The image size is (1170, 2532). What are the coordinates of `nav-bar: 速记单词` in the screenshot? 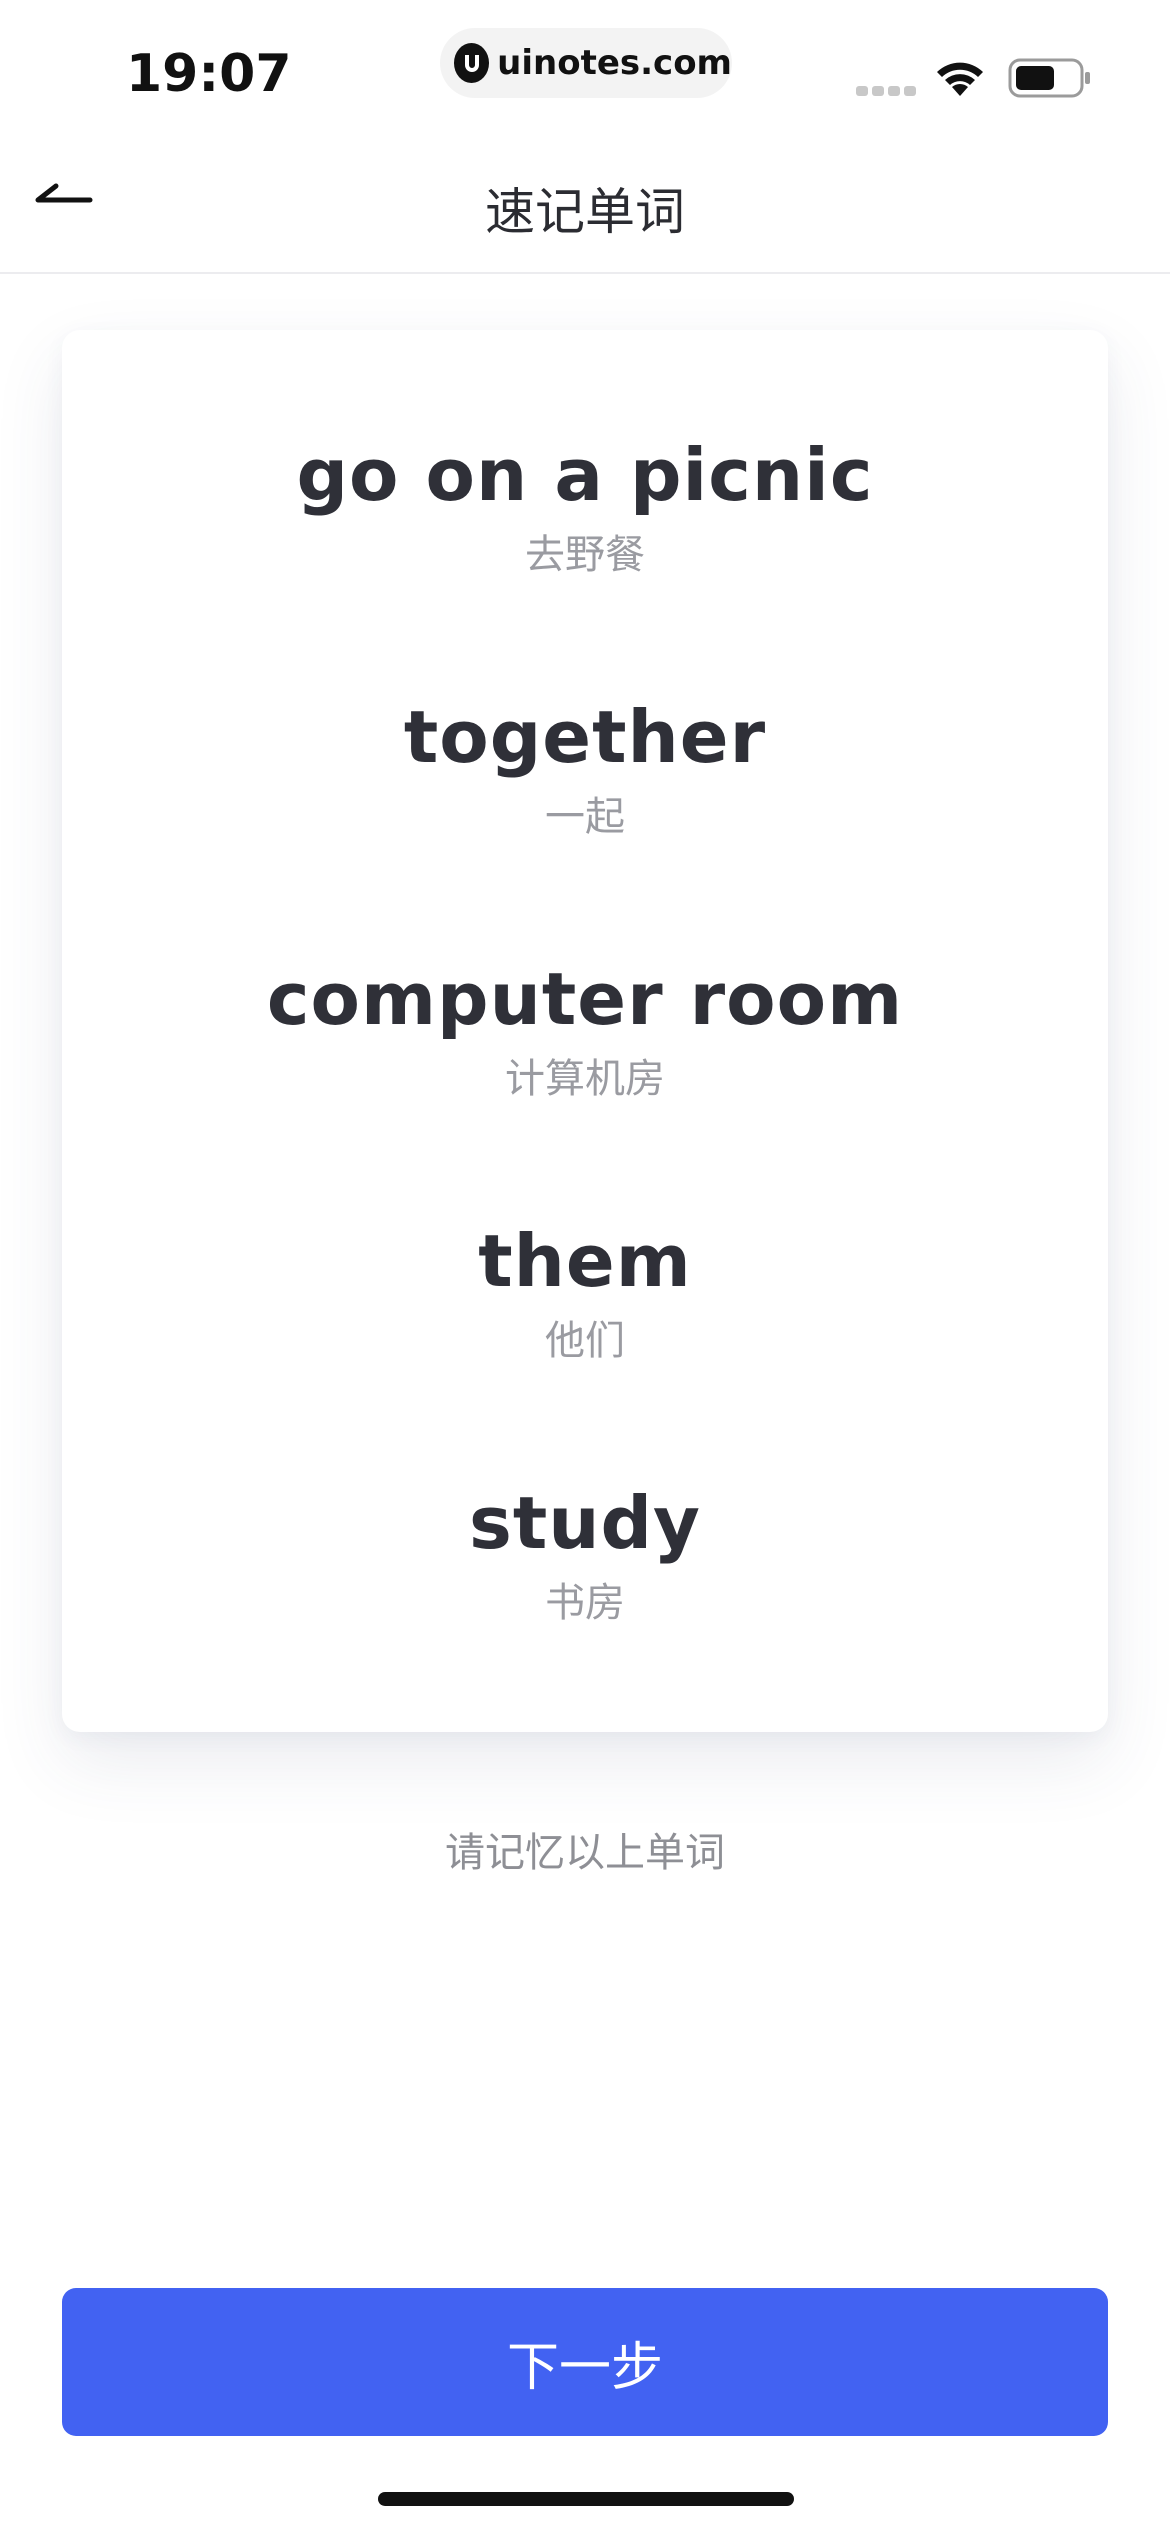 It's located at (585, 202).